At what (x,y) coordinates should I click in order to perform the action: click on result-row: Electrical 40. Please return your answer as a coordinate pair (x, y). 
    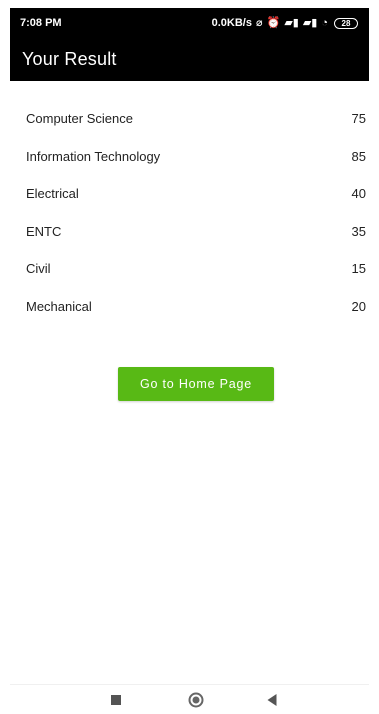
    Looking at the image, I should click on (196, 194).